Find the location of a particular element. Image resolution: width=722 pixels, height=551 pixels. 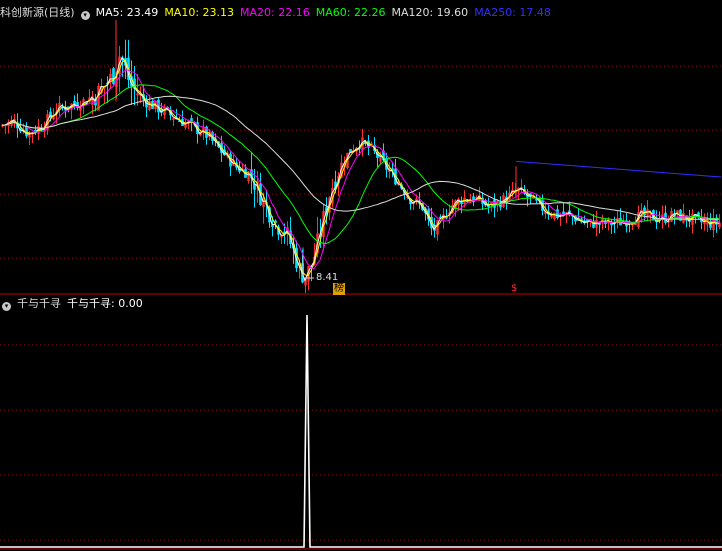

indicator-header: ▾ 千与千寻 千与千寻: 0.00 is located at coordinates (74, 304).